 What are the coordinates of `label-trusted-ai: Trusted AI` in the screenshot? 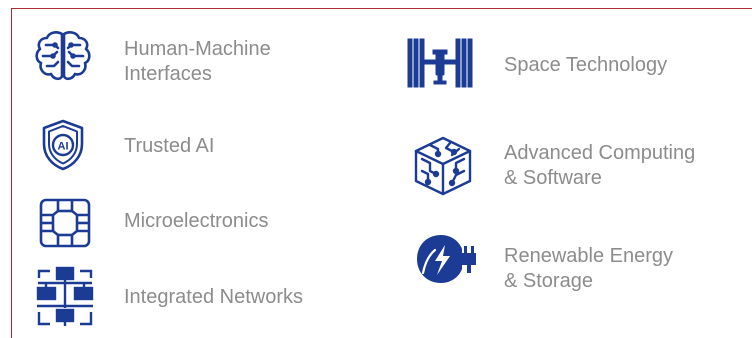 It's located at (169, 146).